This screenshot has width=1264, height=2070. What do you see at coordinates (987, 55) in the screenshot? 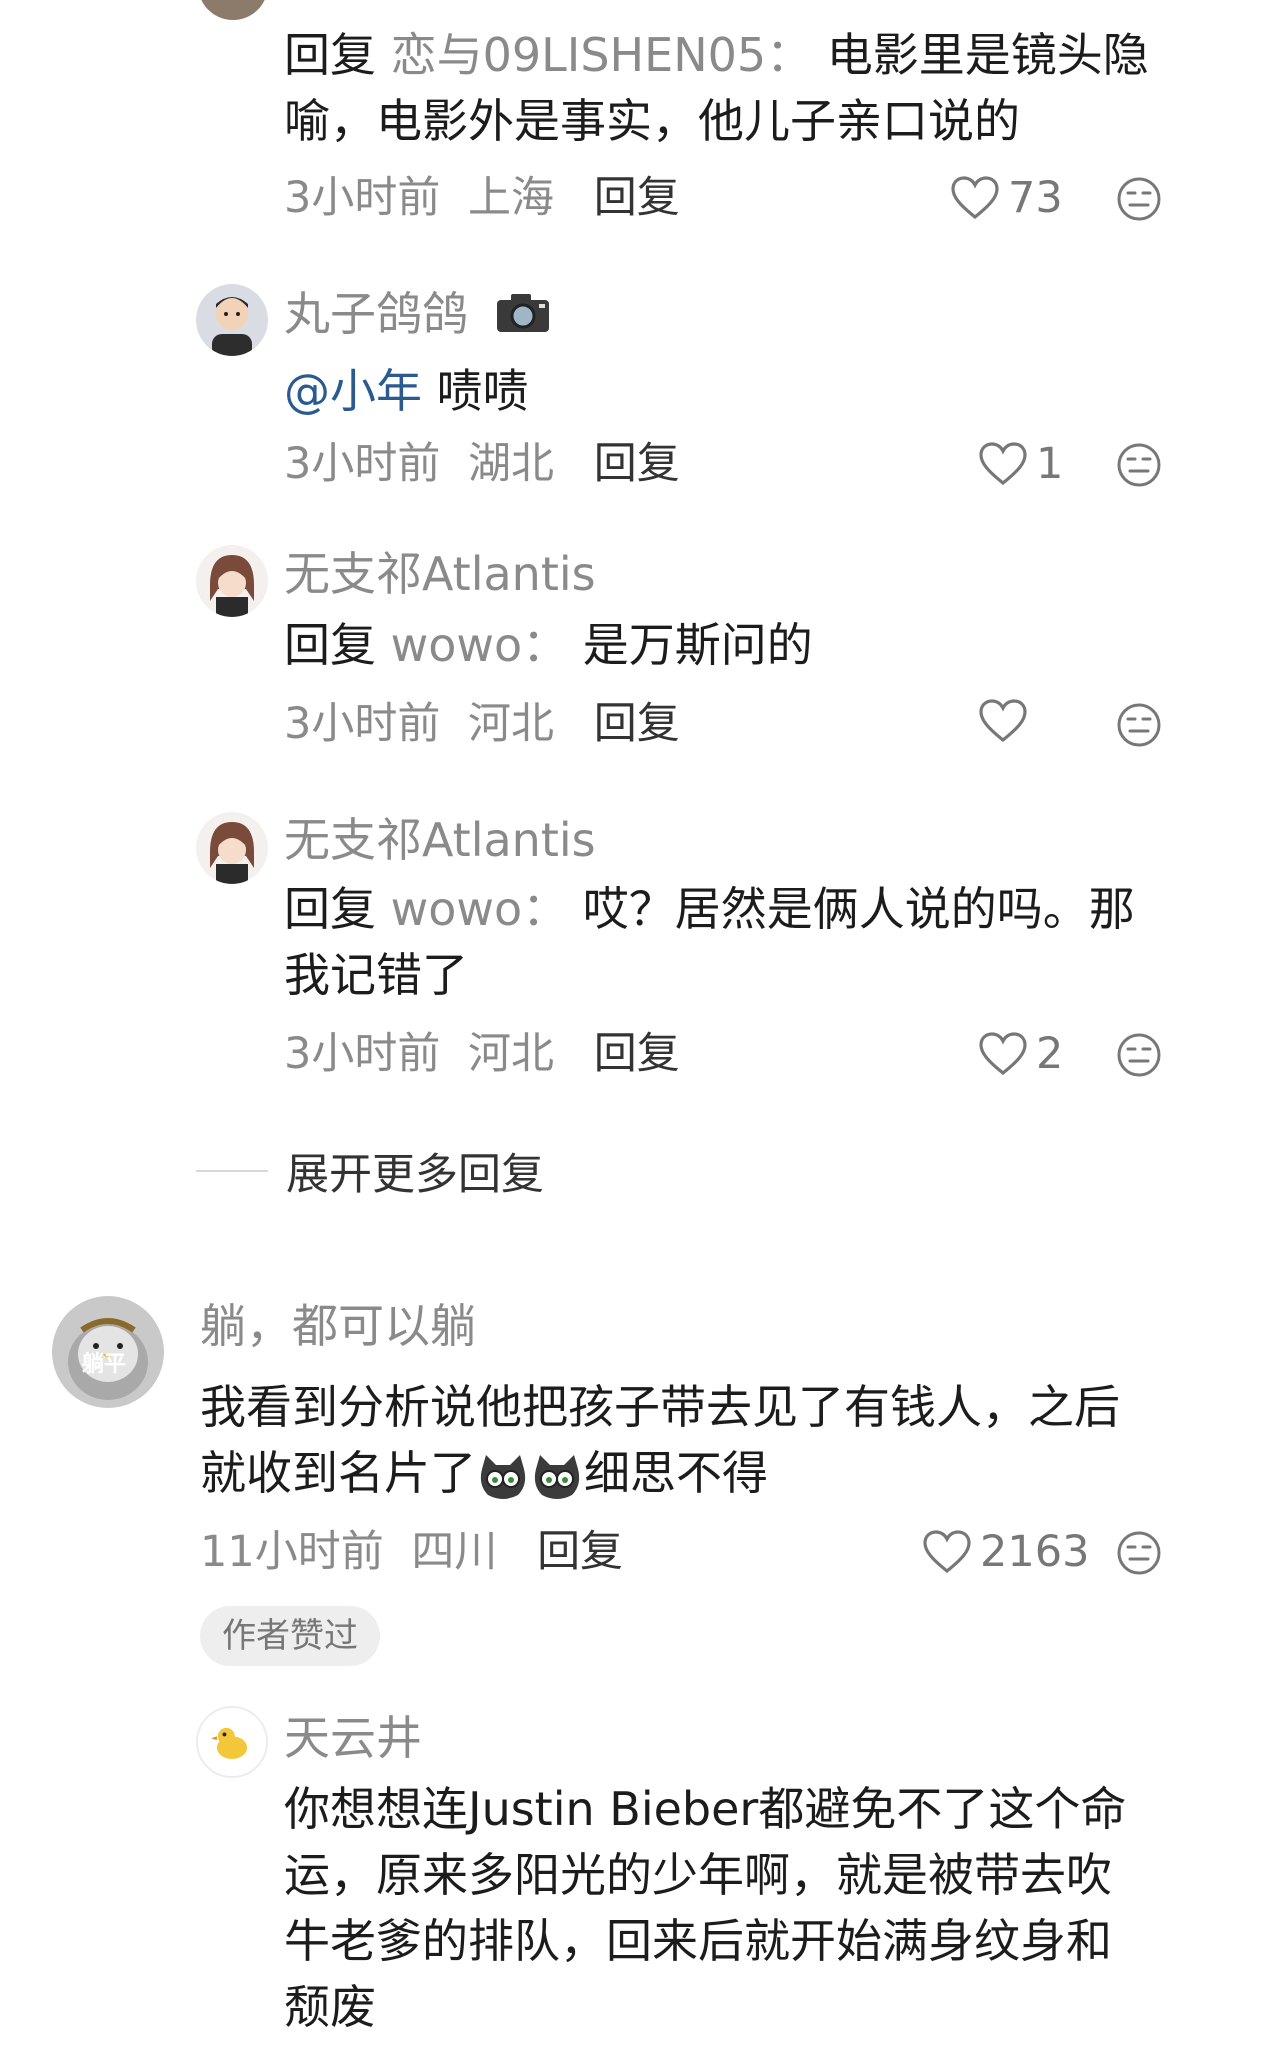
I see `comment-text-line: 电影里是镜头隐` at bounding box center [987, 55].